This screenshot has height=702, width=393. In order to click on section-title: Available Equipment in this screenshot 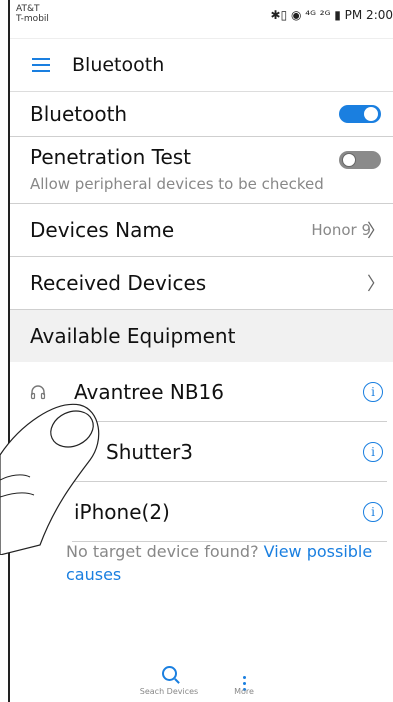, I will do `click(133, 336)`.